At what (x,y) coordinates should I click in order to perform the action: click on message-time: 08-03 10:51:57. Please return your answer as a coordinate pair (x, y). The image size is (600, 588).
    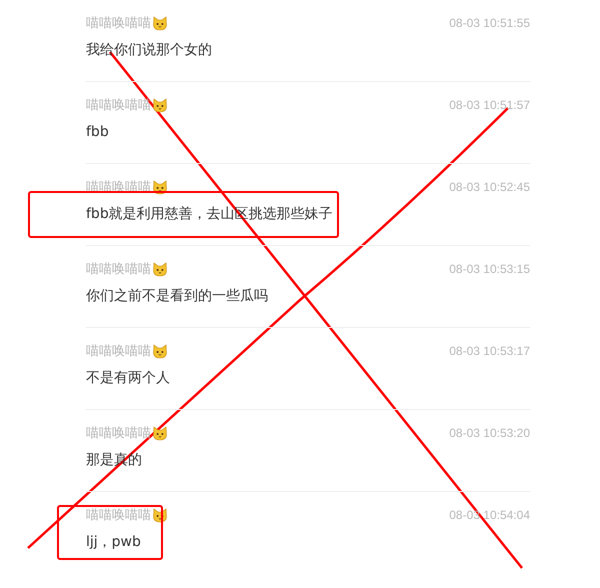
    Looking at the image, I should click on (489, 105).